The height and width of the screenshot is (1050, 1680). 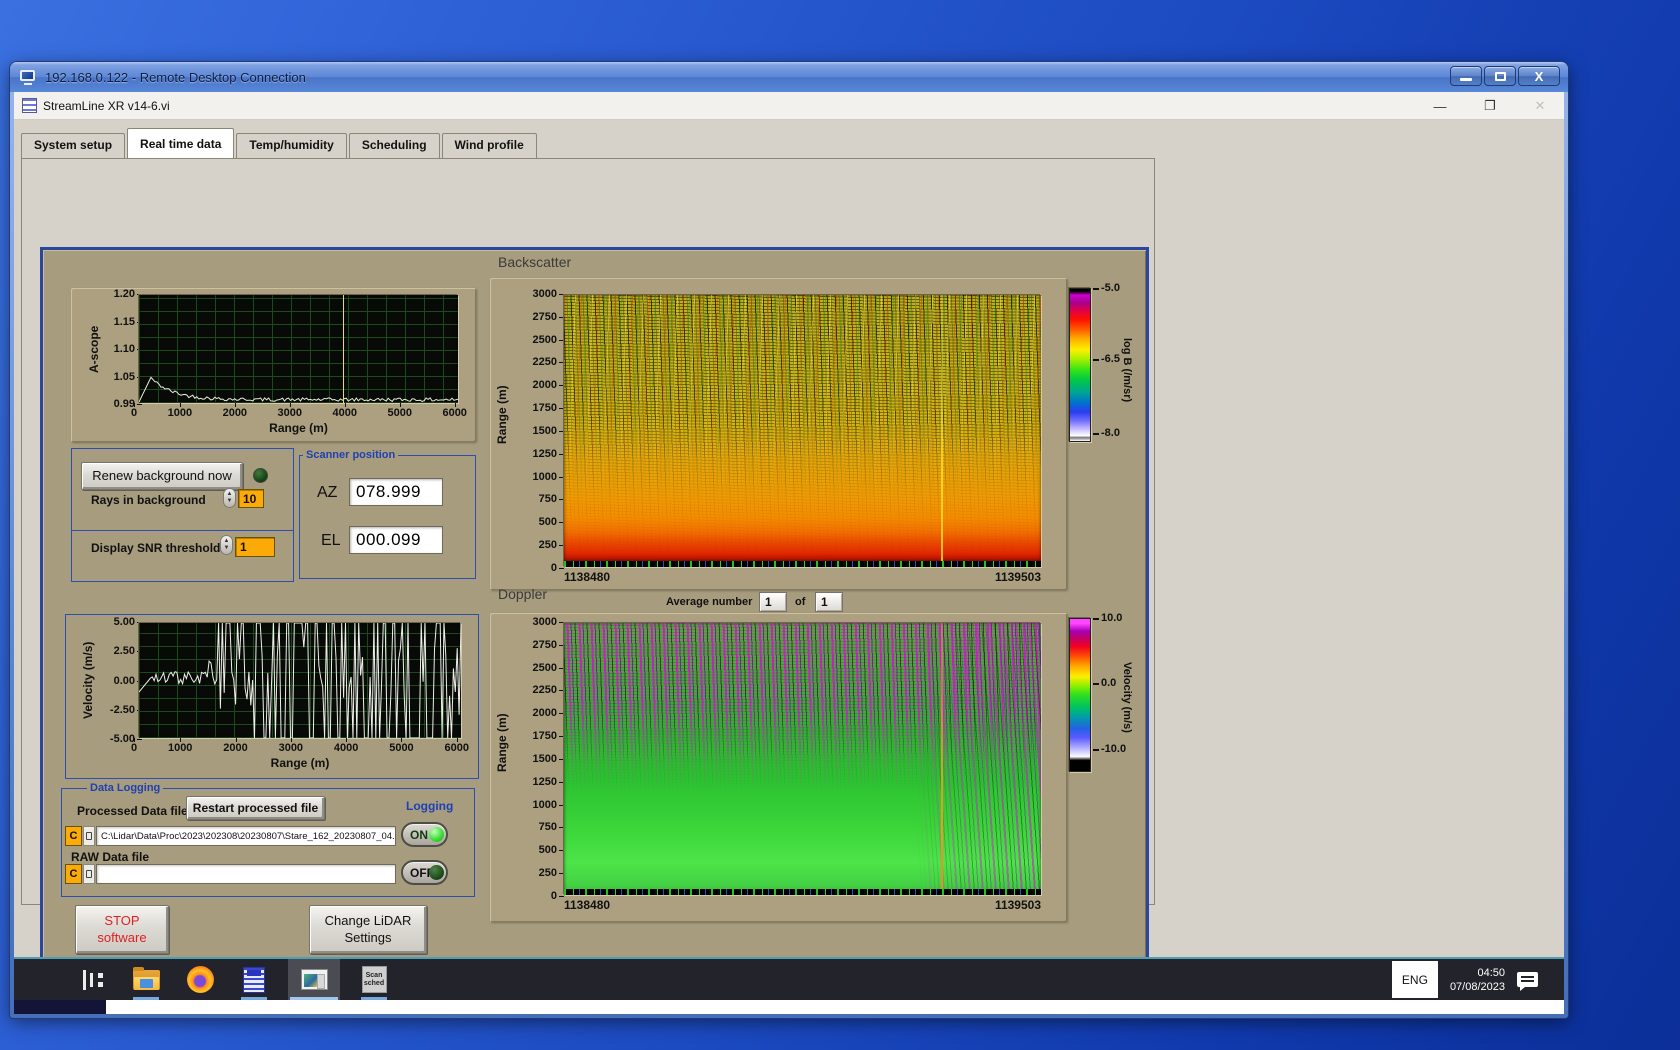 I want to click on close-button: X, so click(x=1539, y=76).